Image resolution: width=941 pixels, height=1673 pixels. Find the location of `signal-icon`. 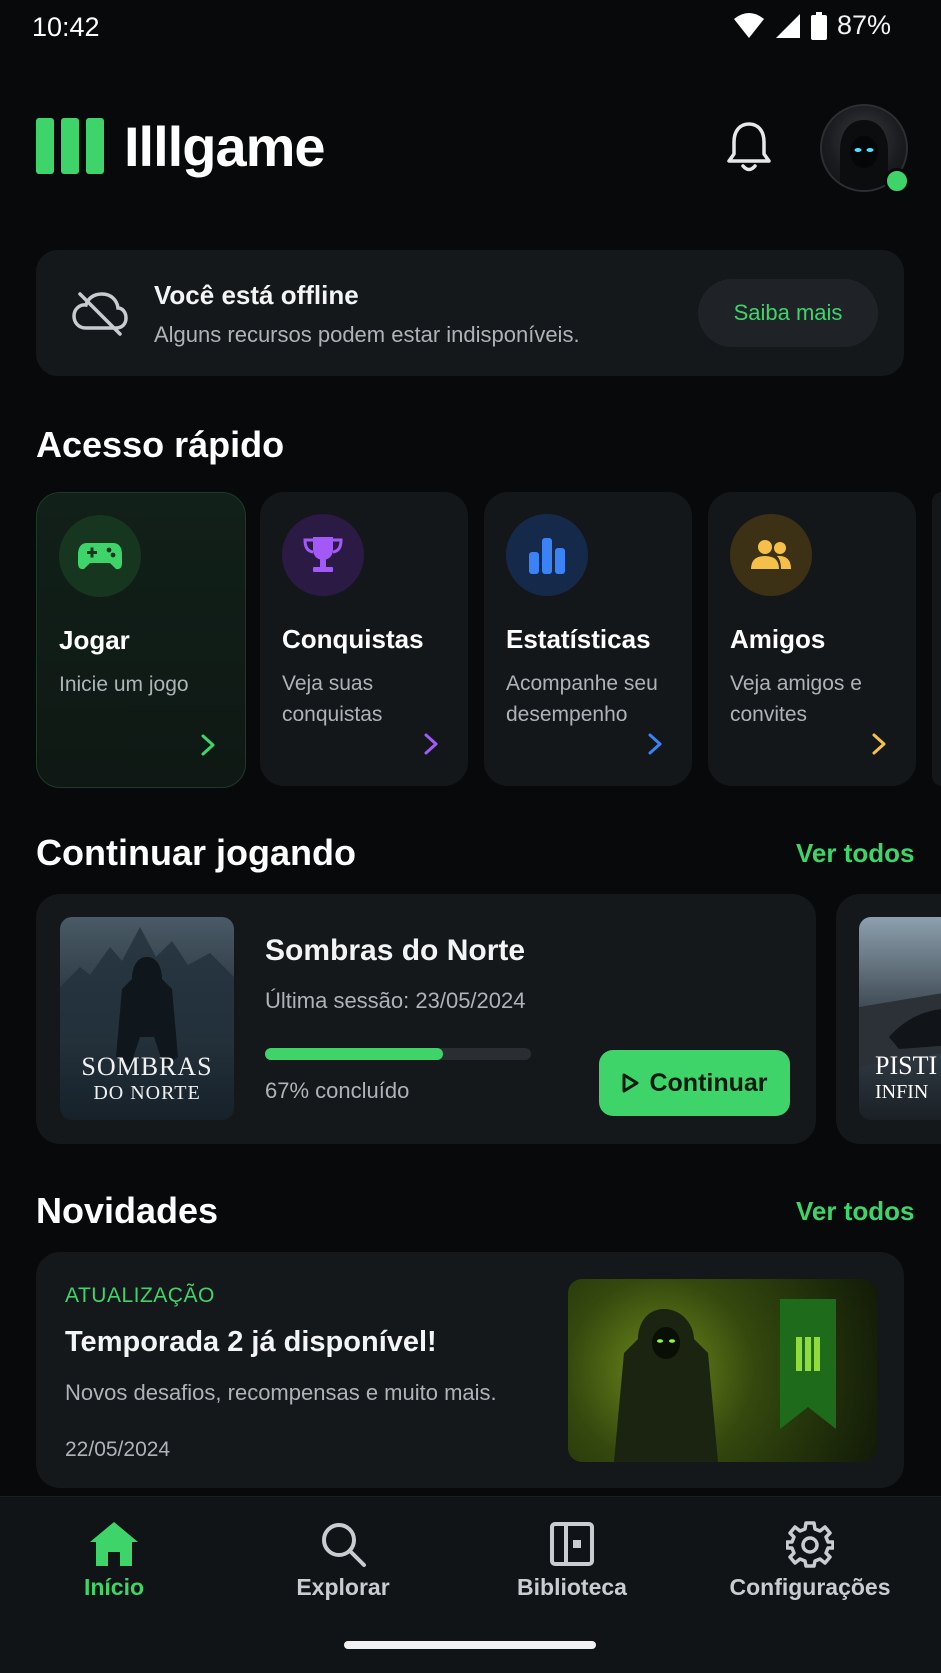

signal-icon is located at coordinates (787, 25).